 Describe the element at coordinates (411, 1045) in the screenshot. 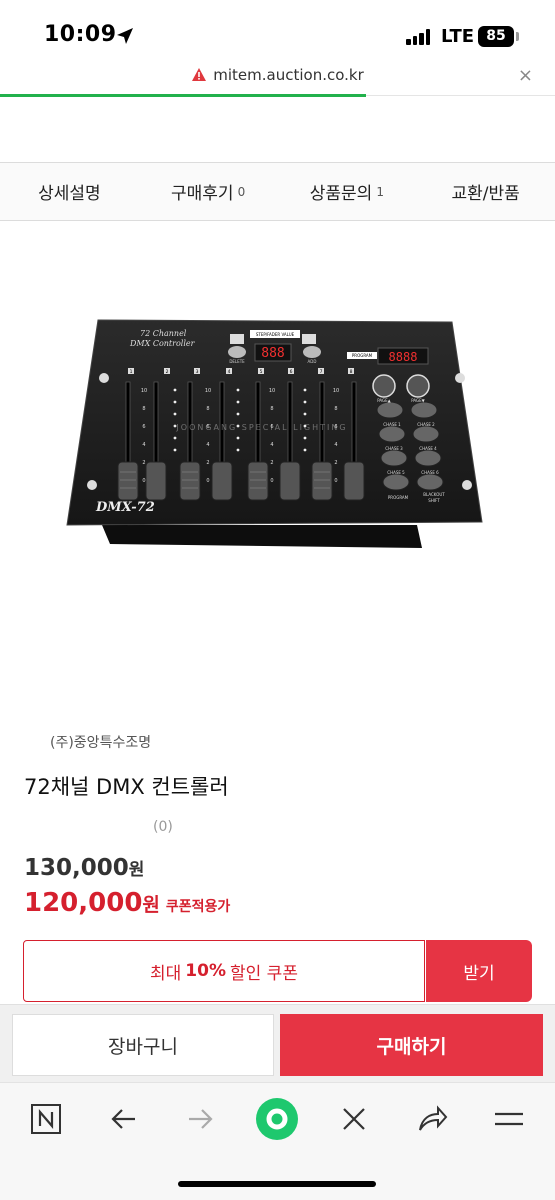

I see `buy-now-button: 구매하기` at that location.